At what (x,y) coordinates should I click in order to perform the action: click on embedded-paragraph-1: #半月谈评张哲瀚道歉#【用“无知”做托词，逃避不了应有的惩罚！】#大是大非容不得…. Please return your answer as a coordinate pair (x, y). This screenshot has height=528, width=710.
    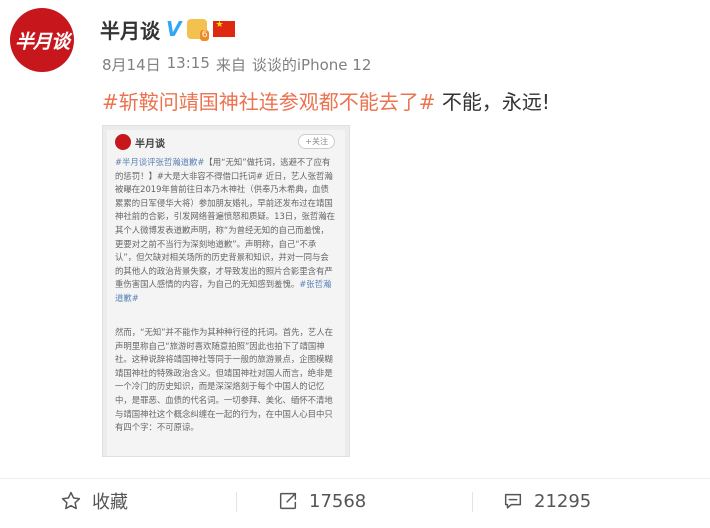
    Looking at the image, I should click on (226, 231).